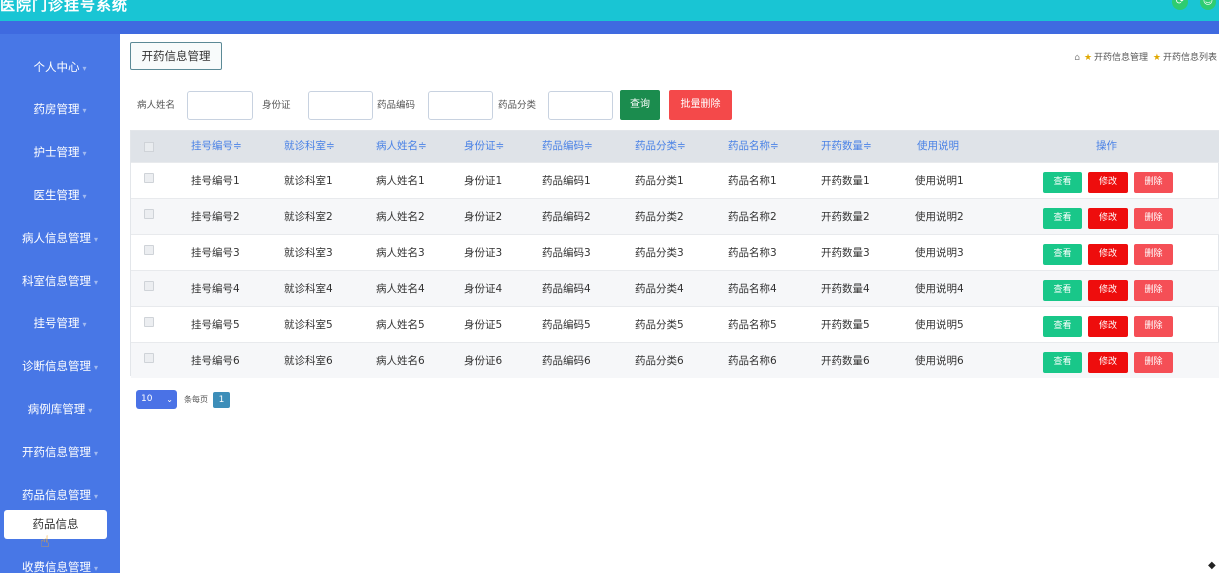 Image resolution: width=1219 pixels, height=573 pixels. Describe the element at coordinates (842, 146) in the screenshot. I see `column-header-label: 开药数量` at that location.